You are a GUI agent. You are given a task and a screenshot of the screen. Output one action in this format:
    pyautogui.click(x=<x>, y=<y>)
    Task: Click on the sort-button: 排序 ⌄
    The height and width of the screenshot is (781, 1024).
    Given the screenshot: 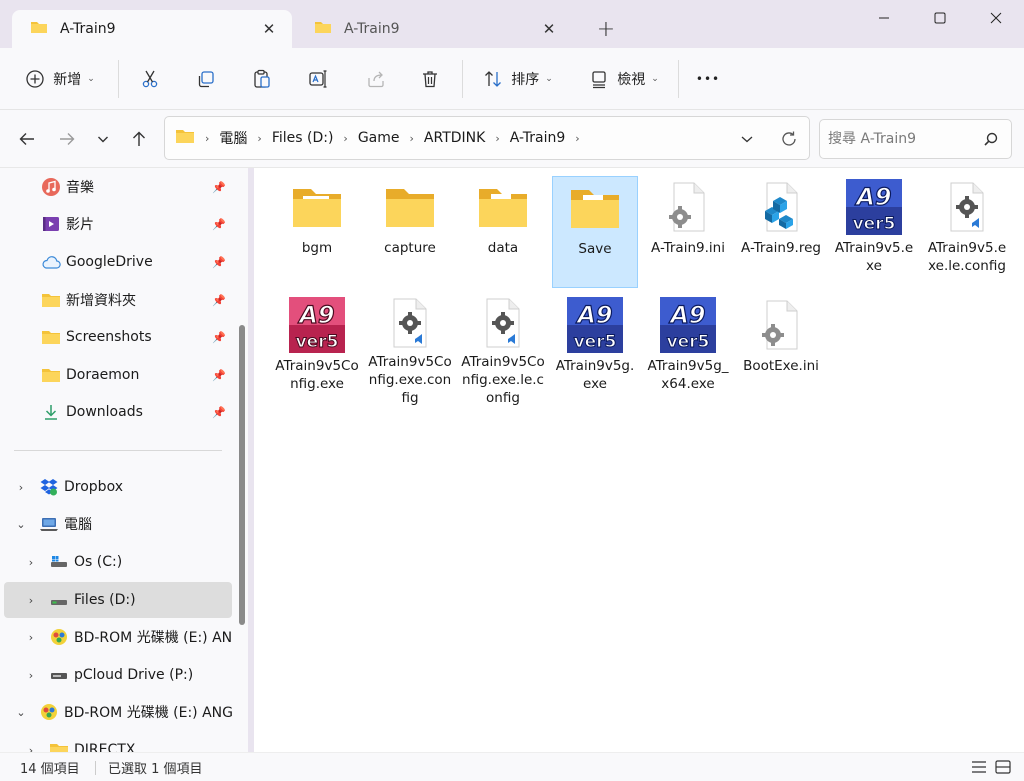 What is the action you would take?
    pyautogui.click(x=518, y=79)
    